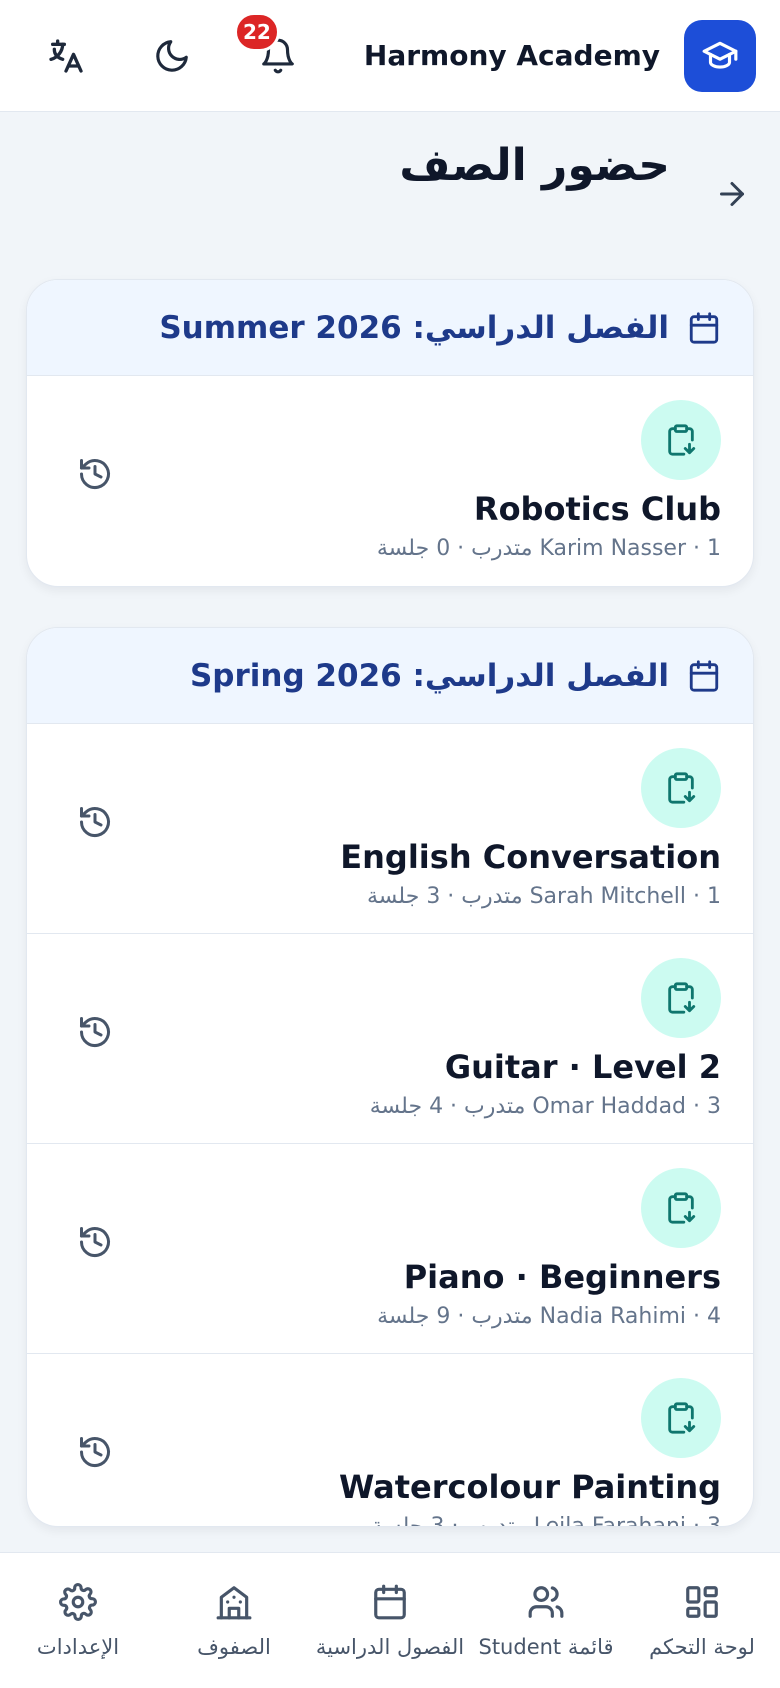  I want to click on class-meta: Leila Farahani · 3 متدرب · 3 جلسة, so click(546, 1520).